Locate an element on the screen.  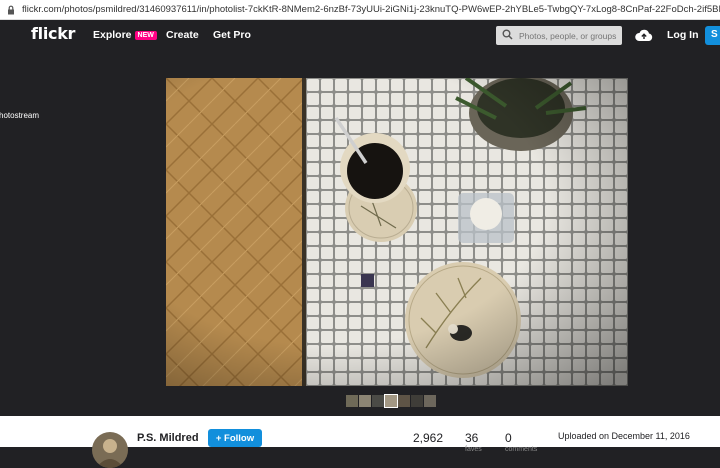
comments-label: comments is located at coordinates (521, 449).